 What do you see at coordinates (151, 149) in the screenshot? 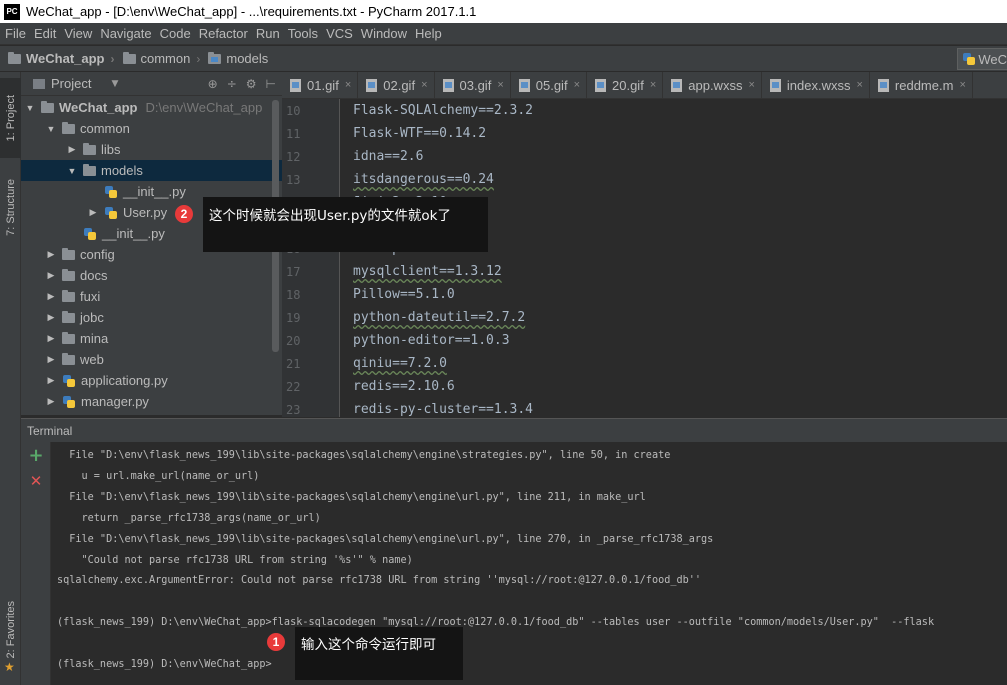
I see `tree-item: ▶ libs` at bounding box center [151, 149].